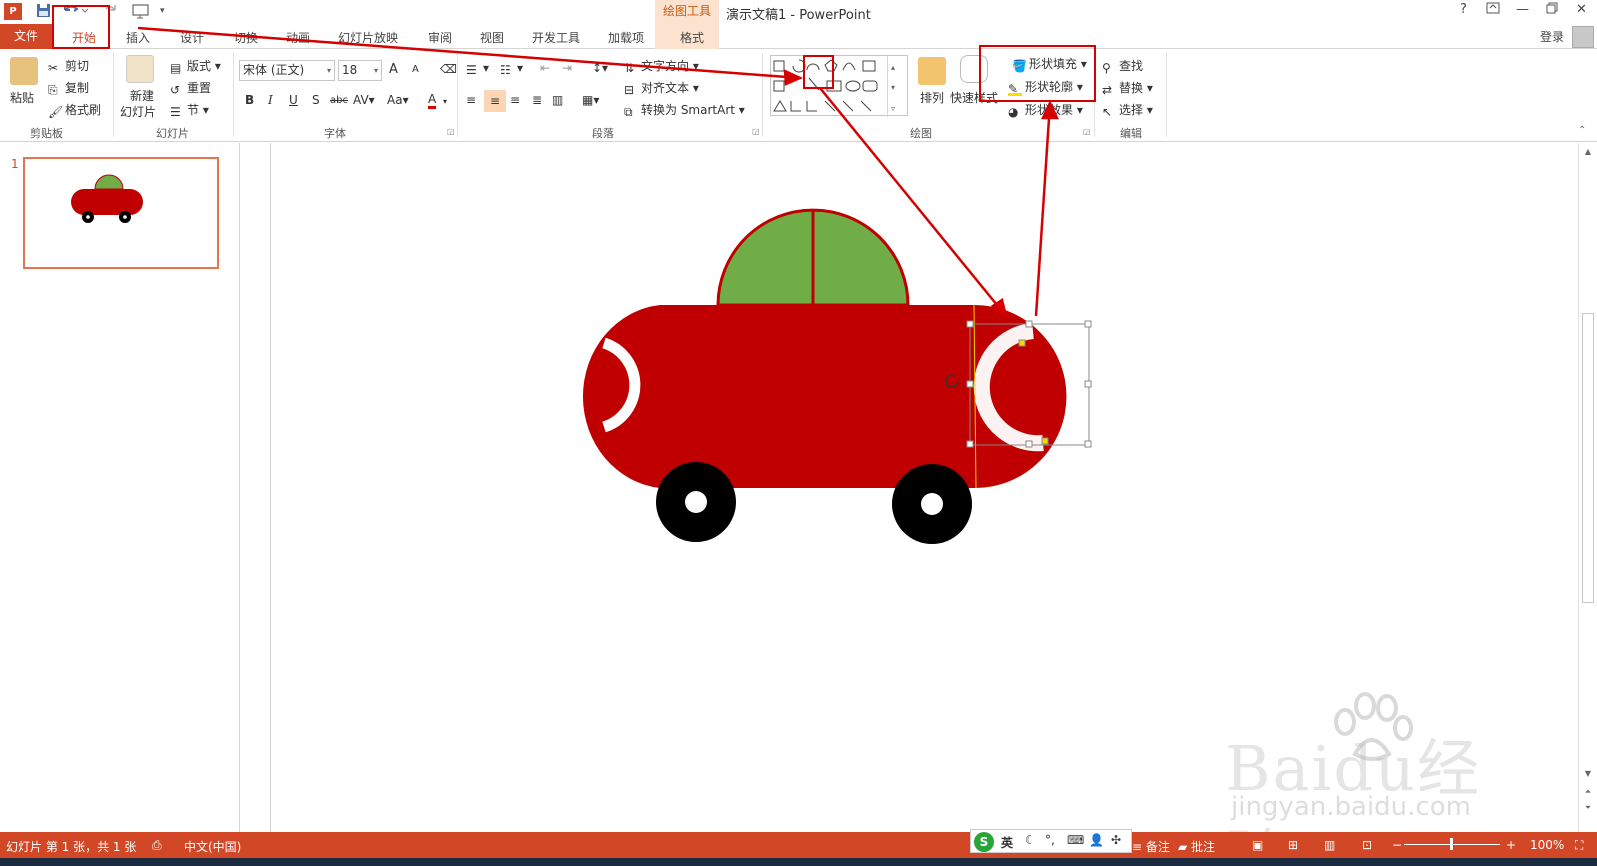 The height and width of the screenshot is (866, 1597). I want to click on ime-user-icon: 👤, so click(1096, 840).